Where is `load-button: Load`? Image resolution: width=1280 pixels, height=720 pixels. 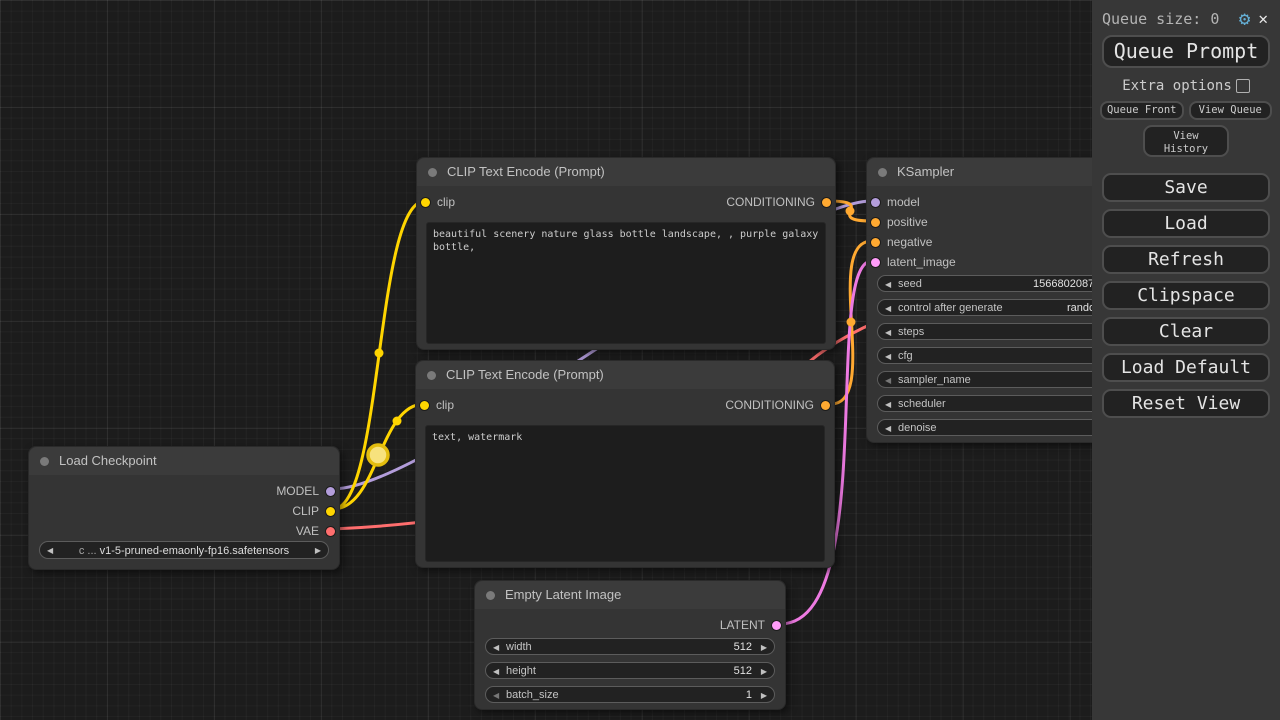 load-button: Load is located at coordinates (1186, 223).